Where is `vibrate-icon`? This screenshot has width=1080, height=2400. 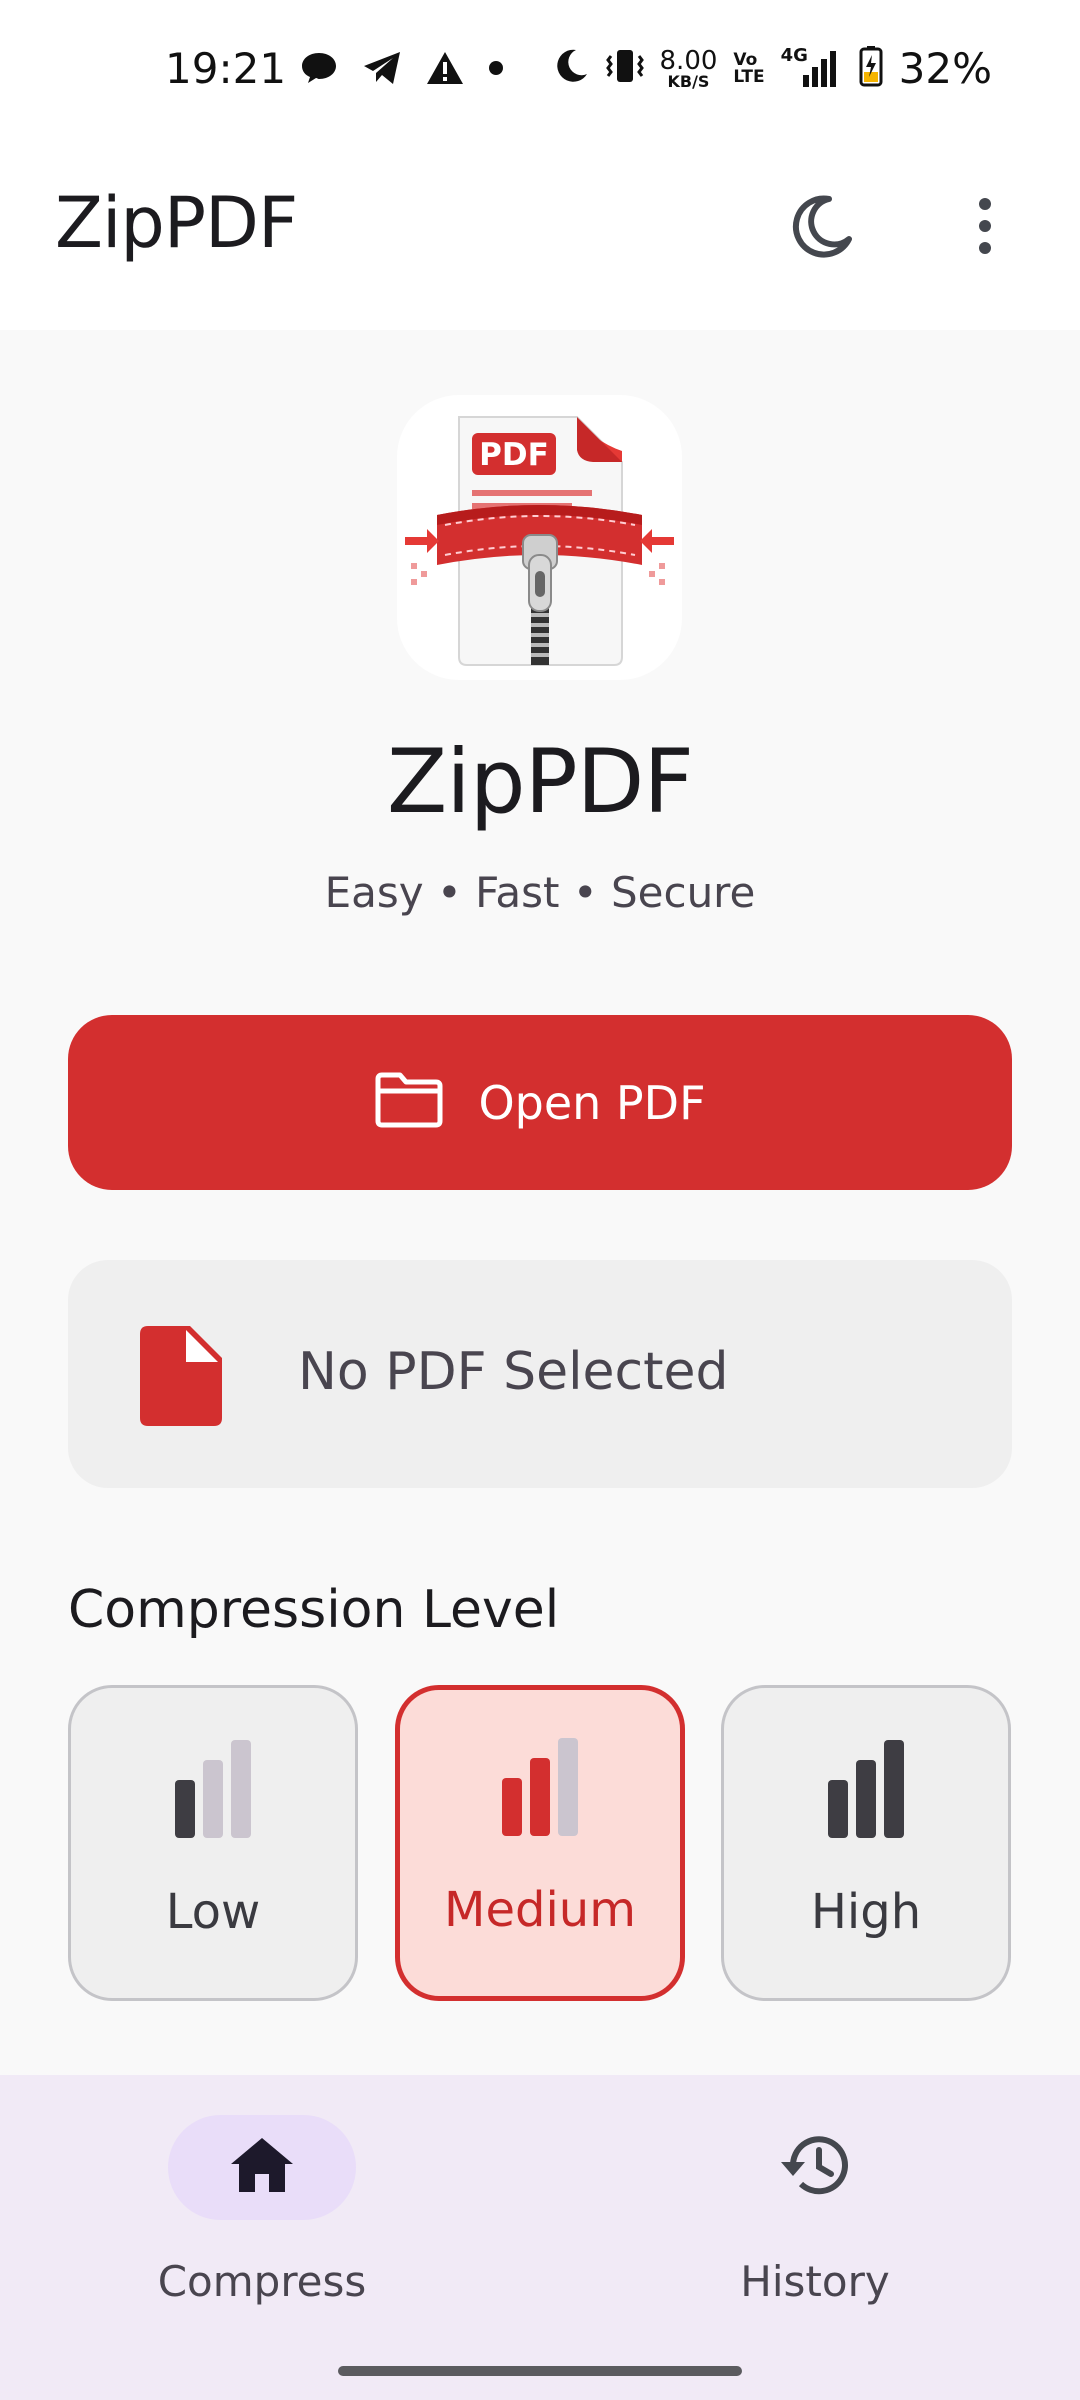
vibrate-icon is located at coordinates (624, 68).